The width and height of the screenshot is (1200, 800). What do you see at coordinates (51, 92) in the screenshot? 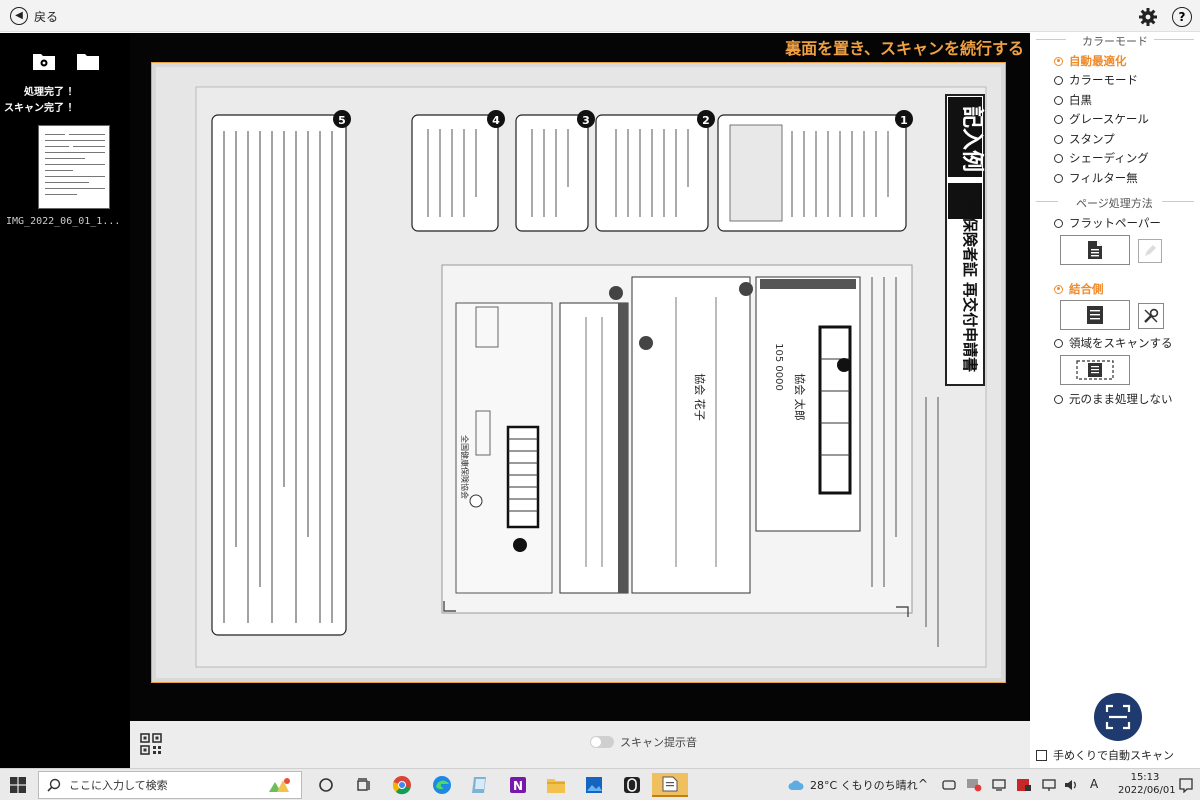
I see `status-processed: 処理完了 ！` at bounding box center [51, 92].